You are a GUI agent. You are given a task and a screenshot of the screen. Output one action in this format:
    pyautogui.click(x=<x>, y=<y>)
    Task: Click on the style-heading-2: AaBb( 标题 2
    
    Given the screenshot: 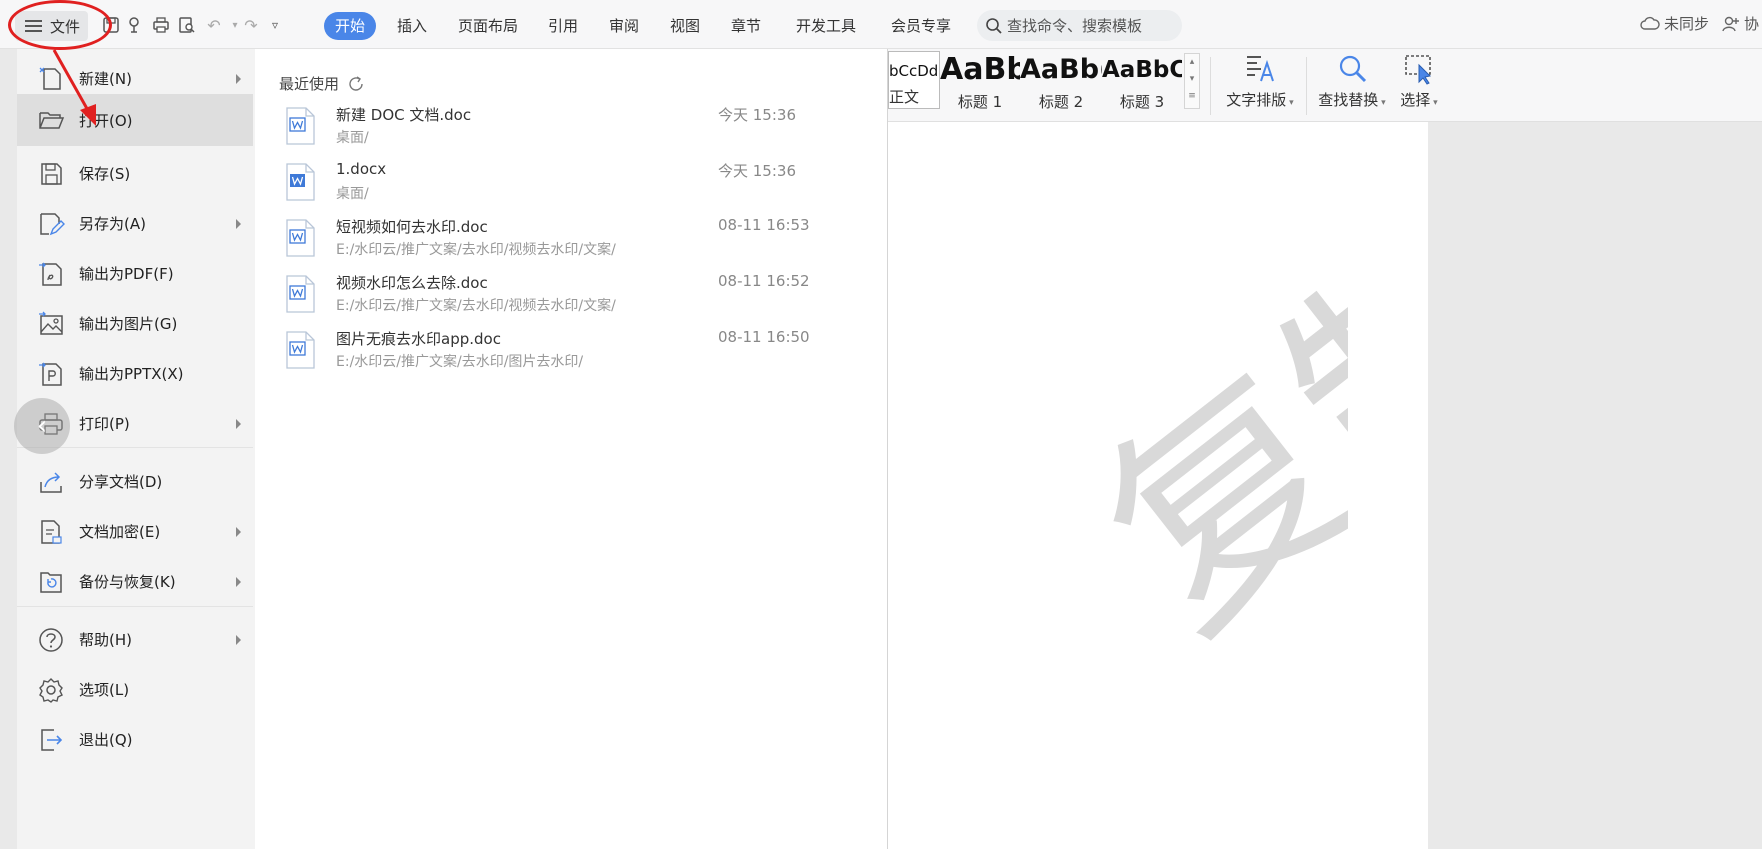 What is the action you would take?
    pyautogui.click(x=1061, y=81)
    